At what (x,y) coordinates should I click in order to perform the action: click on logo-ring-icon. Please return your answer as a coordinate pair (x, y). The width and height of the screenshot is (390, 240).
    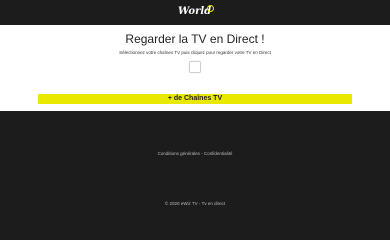
    Looking at the image, I should click on (210, 8).